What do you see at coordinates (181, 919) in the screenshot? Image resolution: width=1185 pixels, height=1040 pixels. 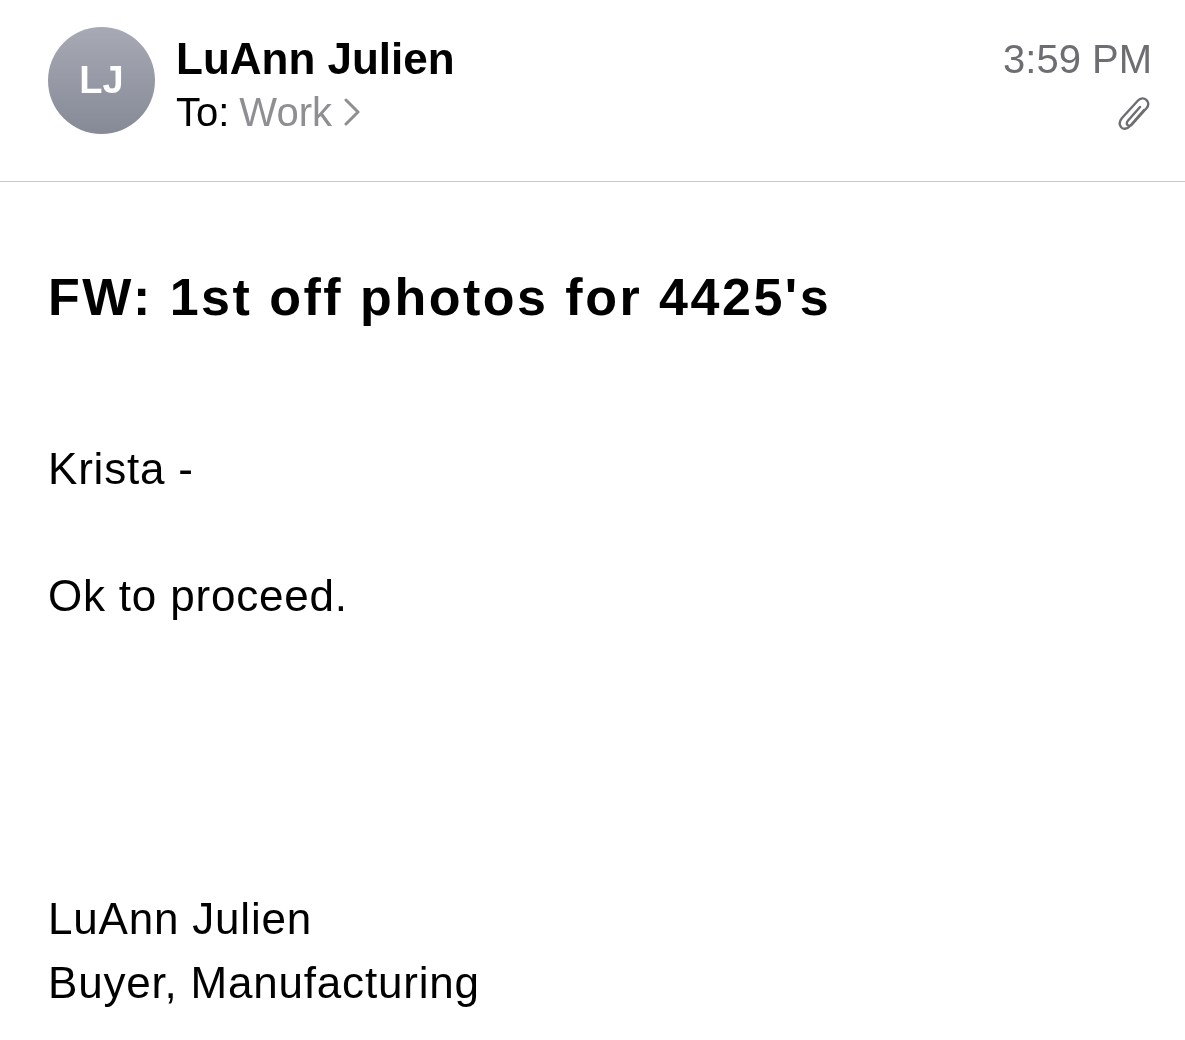 I see `signature-line: LuAnn Julien` at bounding box center [181, 919].